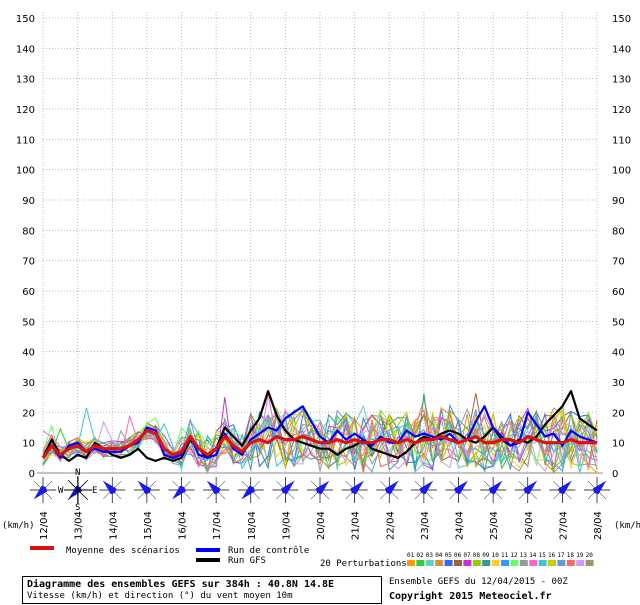 The height and width of the screenshot is (605, 640). Describe the element at coordinates (621, 171) in the screenshot. I see `y-tick-label-right: 100` at that location.